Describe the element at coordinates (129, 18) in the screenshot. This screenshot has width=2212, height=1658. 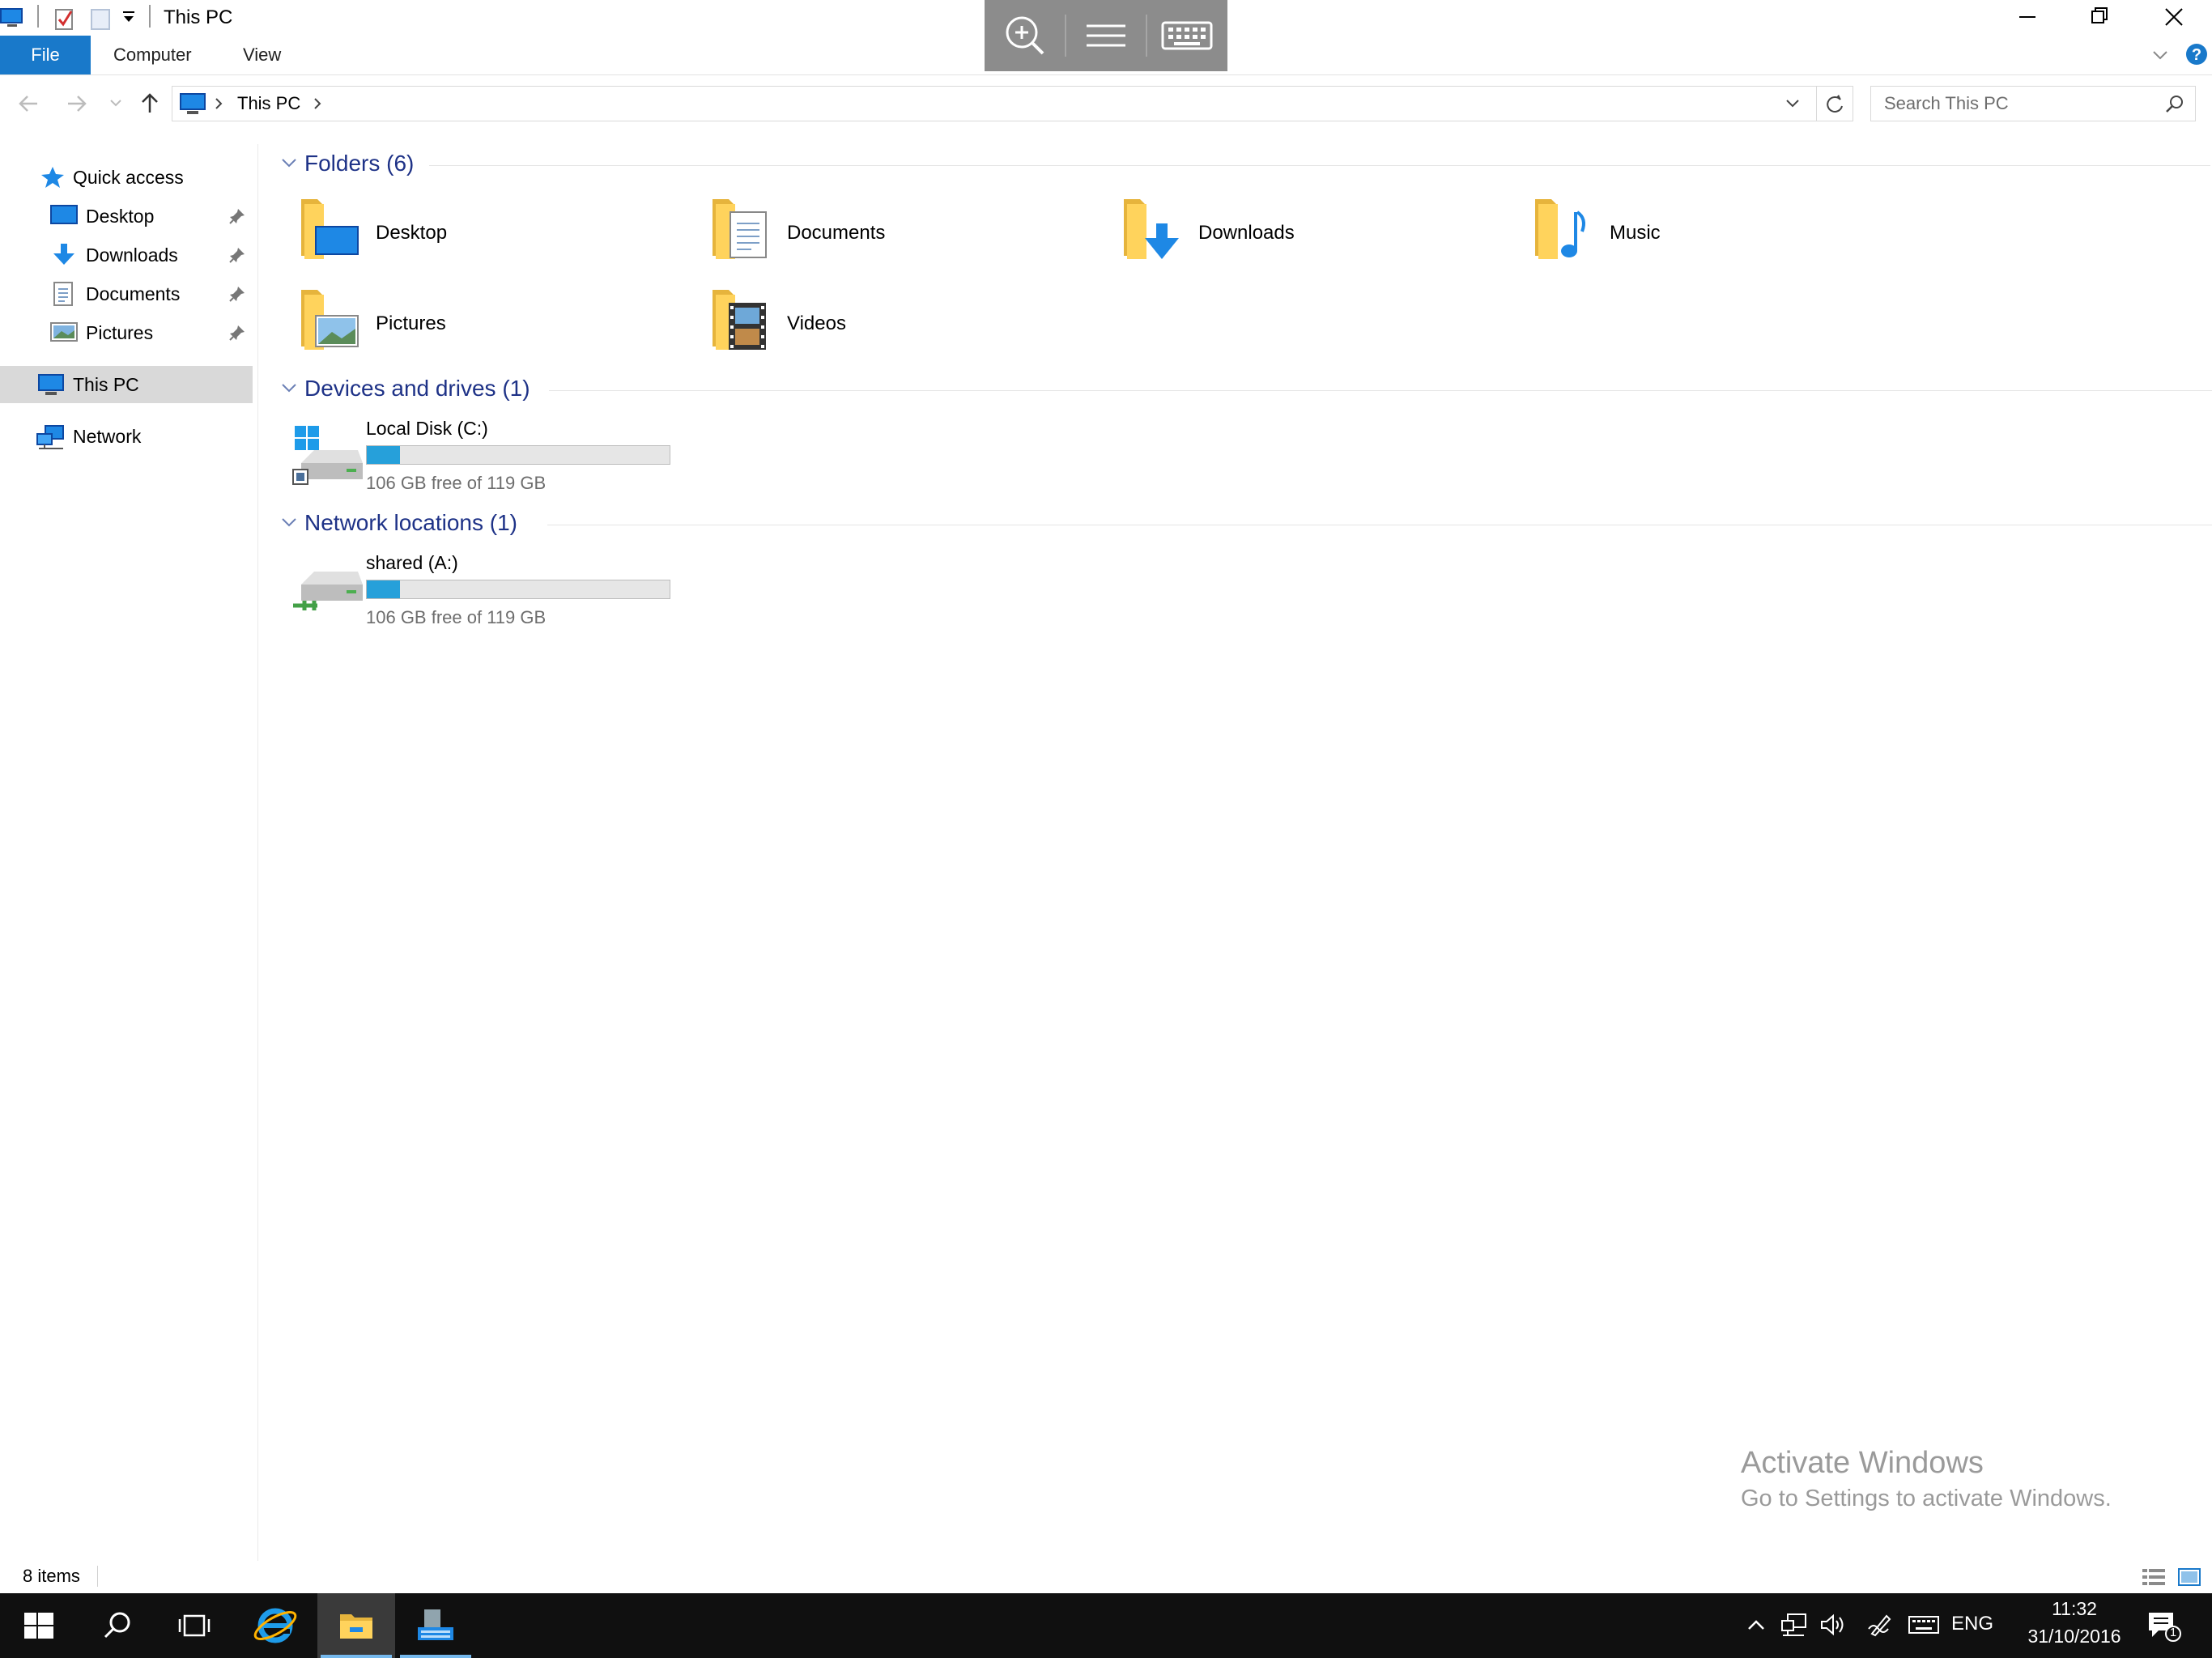
I see `customize-quick-access-icon` at that location.